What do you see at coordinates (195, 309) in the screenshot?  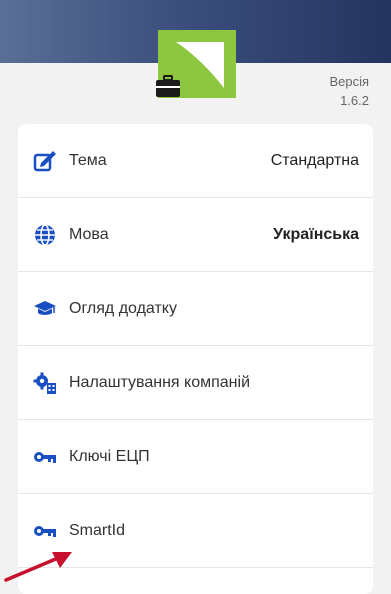 I see `settings-item-app-overview: Огляд додатку` at bounding box center [195, 309].